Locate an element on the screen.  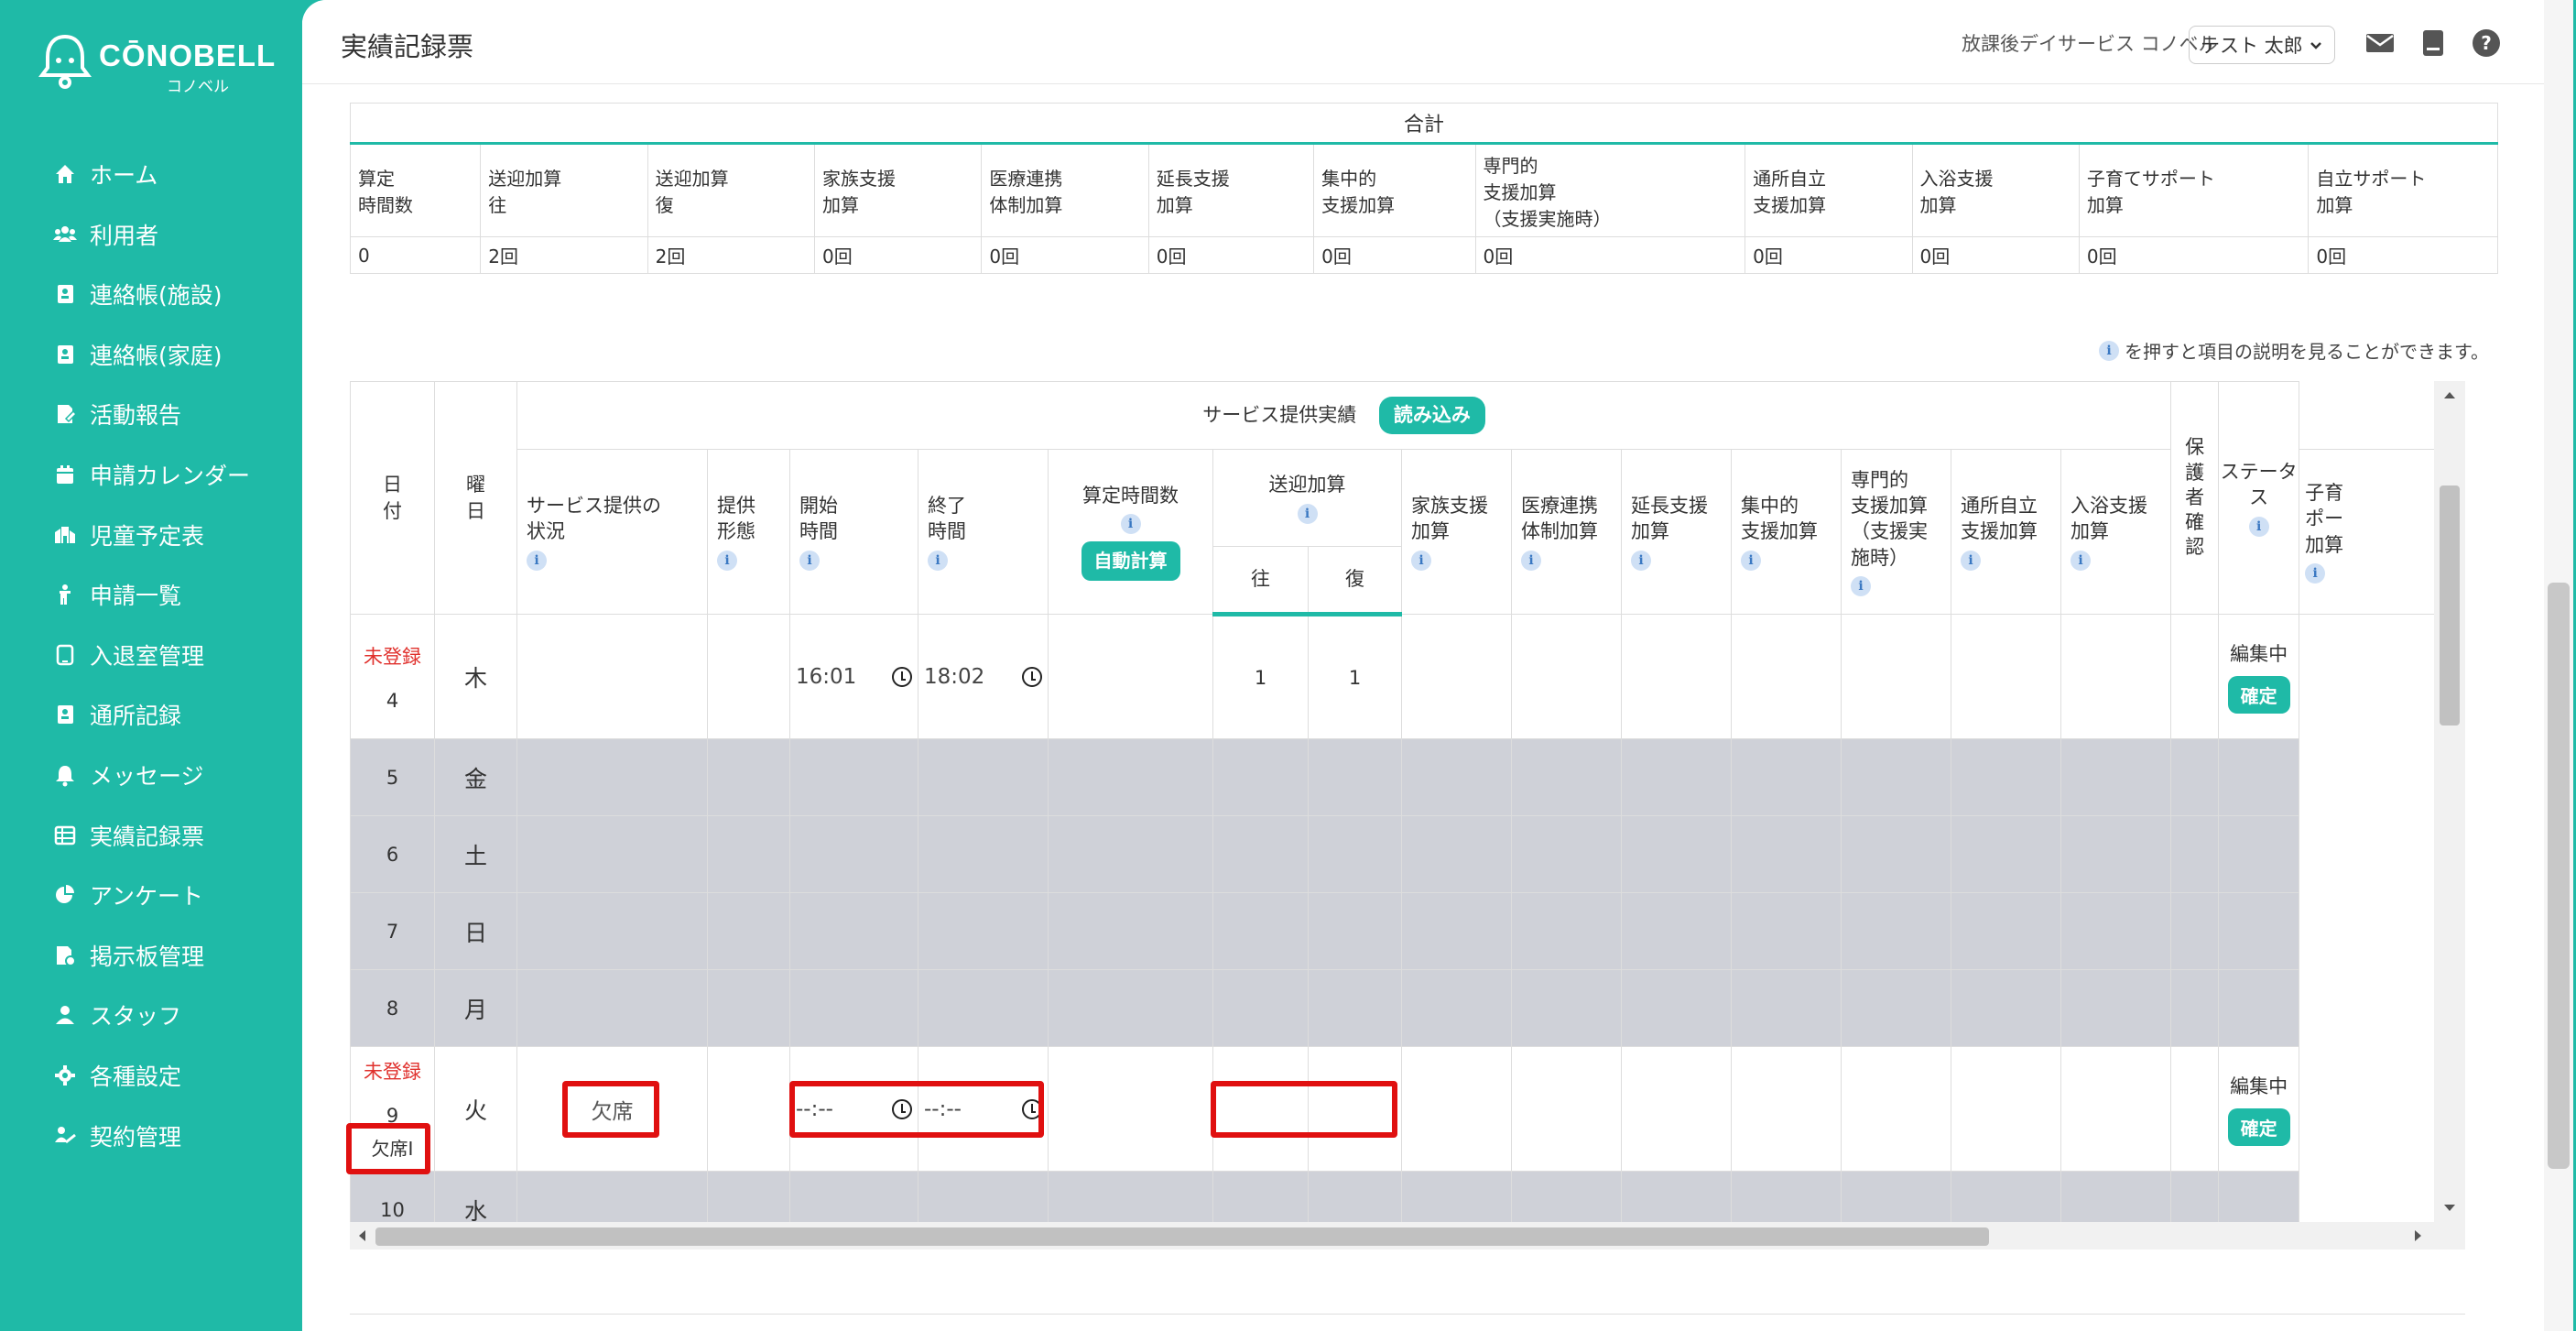
nav-item-5: 申請カレンダー is located at coordinates (151, 475).